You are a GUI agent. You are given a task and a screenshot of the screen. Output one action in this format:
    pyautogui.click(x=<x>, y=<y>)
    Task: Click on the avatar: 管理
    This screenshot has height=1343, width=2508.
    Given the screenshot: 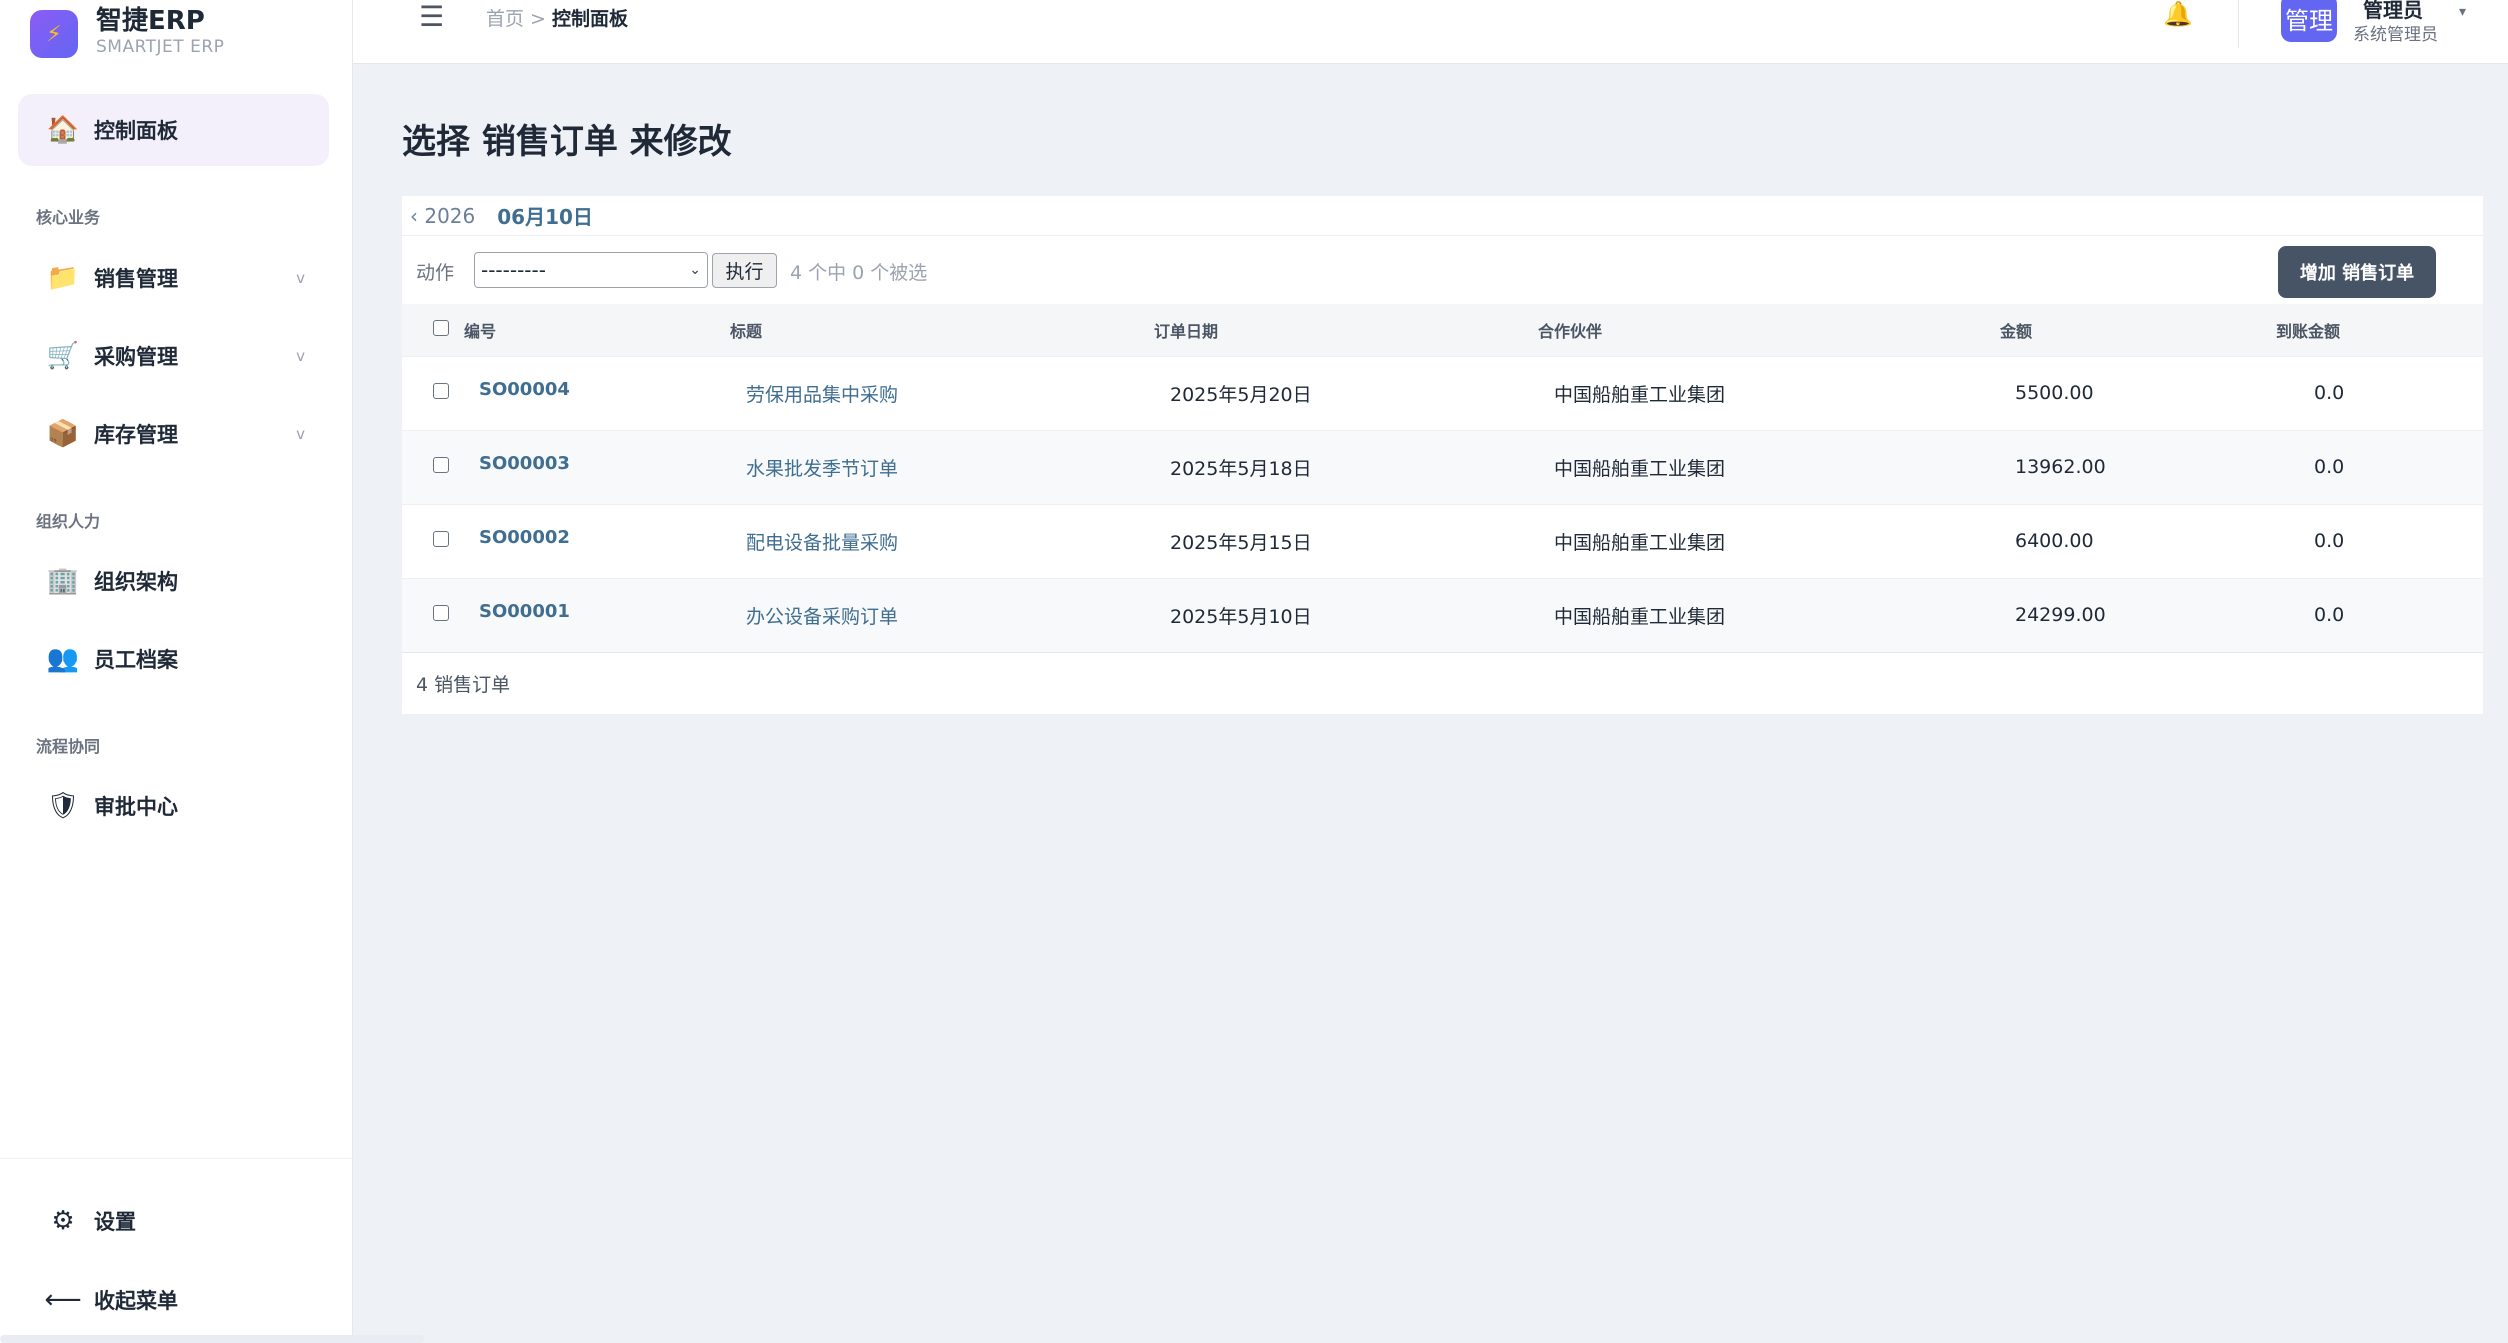 What is the action you would take?
    pyautogui.click(x=2309, y=21)
    